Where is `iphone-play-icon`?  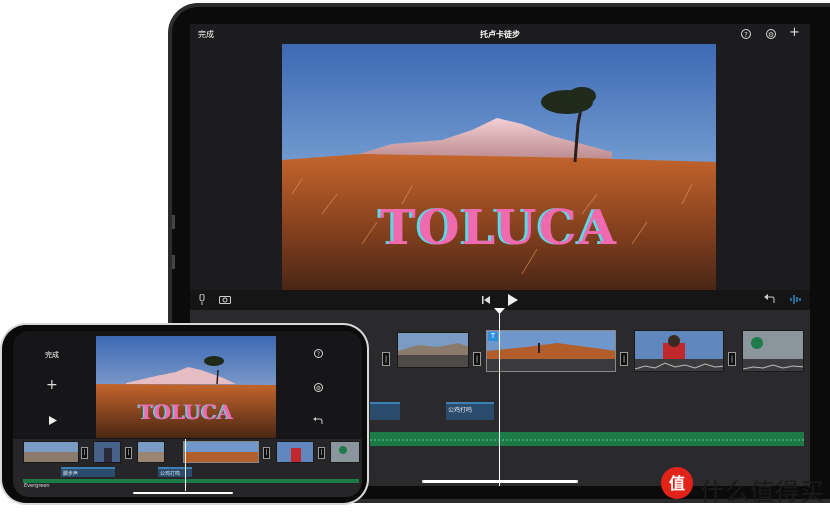
iphone-play-icon is located at coordinates (53, 420).